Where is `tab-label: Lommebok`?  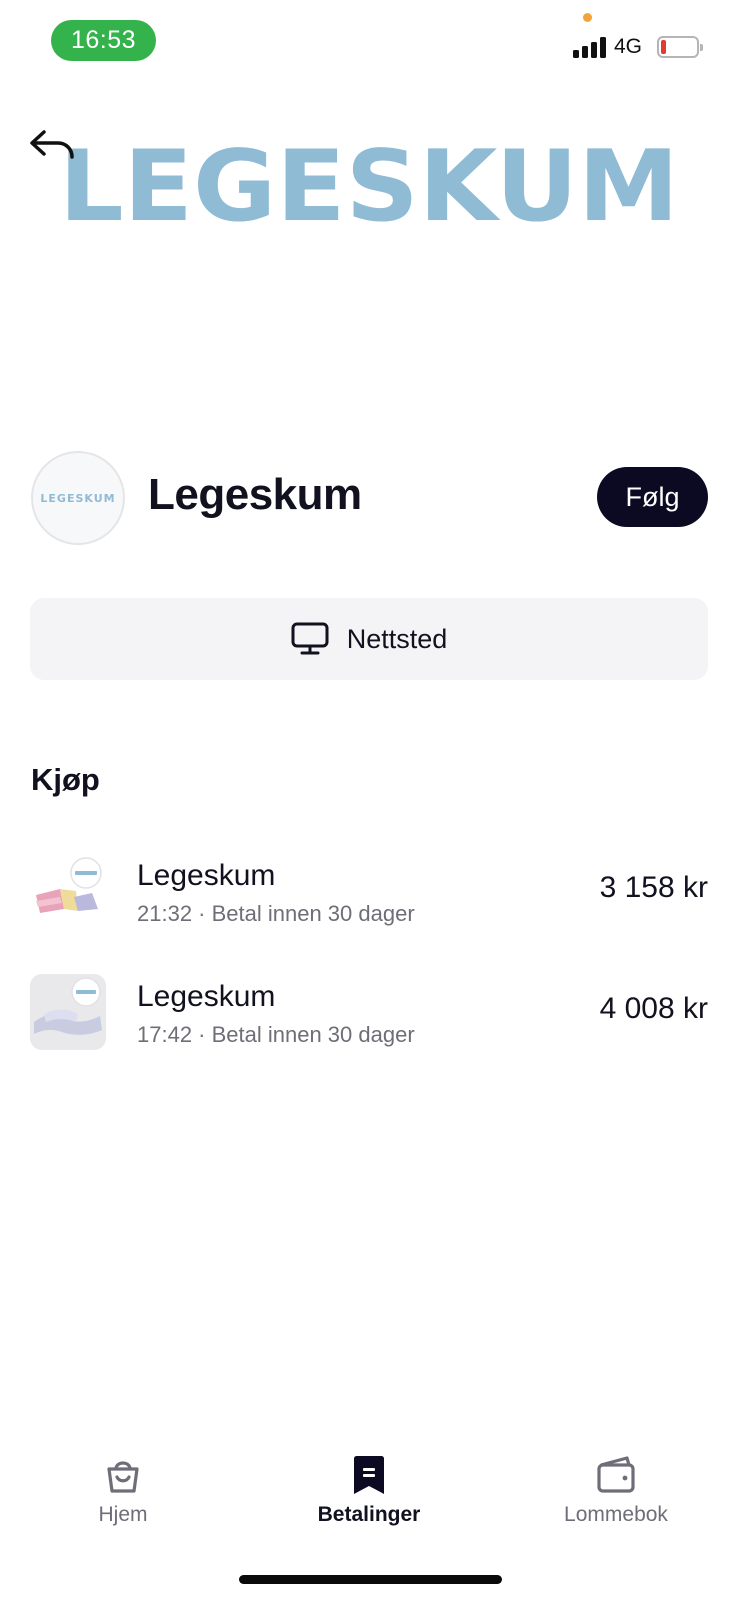 tab-label: Lommebok is located at coordinates (616, 1514).